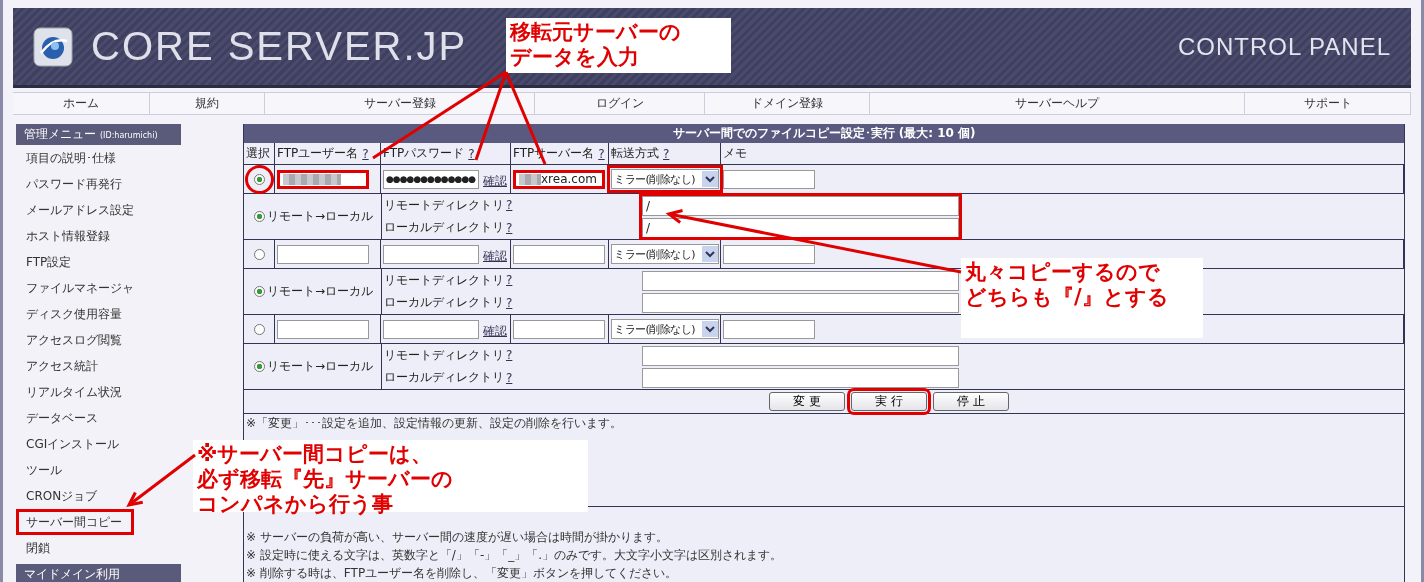 The image size is (1424, 582). I want to click on sidebar-item: CGIインストール, so click(73, 444).